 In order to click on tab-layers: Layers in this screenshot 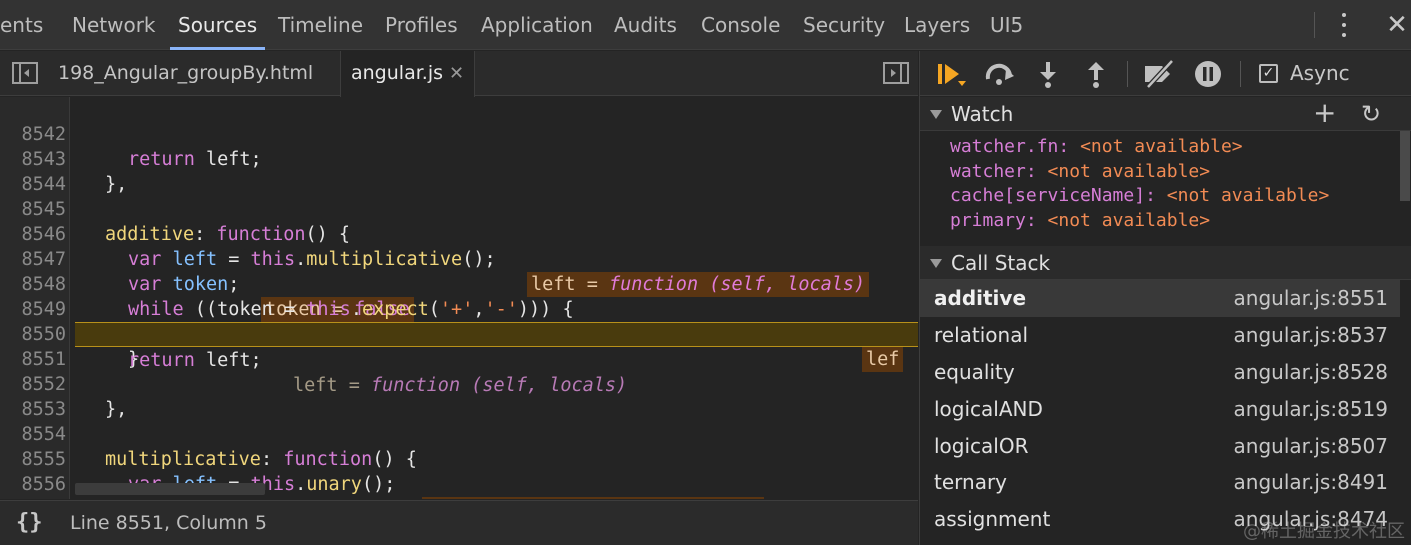, I will do `click(937, 25)`.